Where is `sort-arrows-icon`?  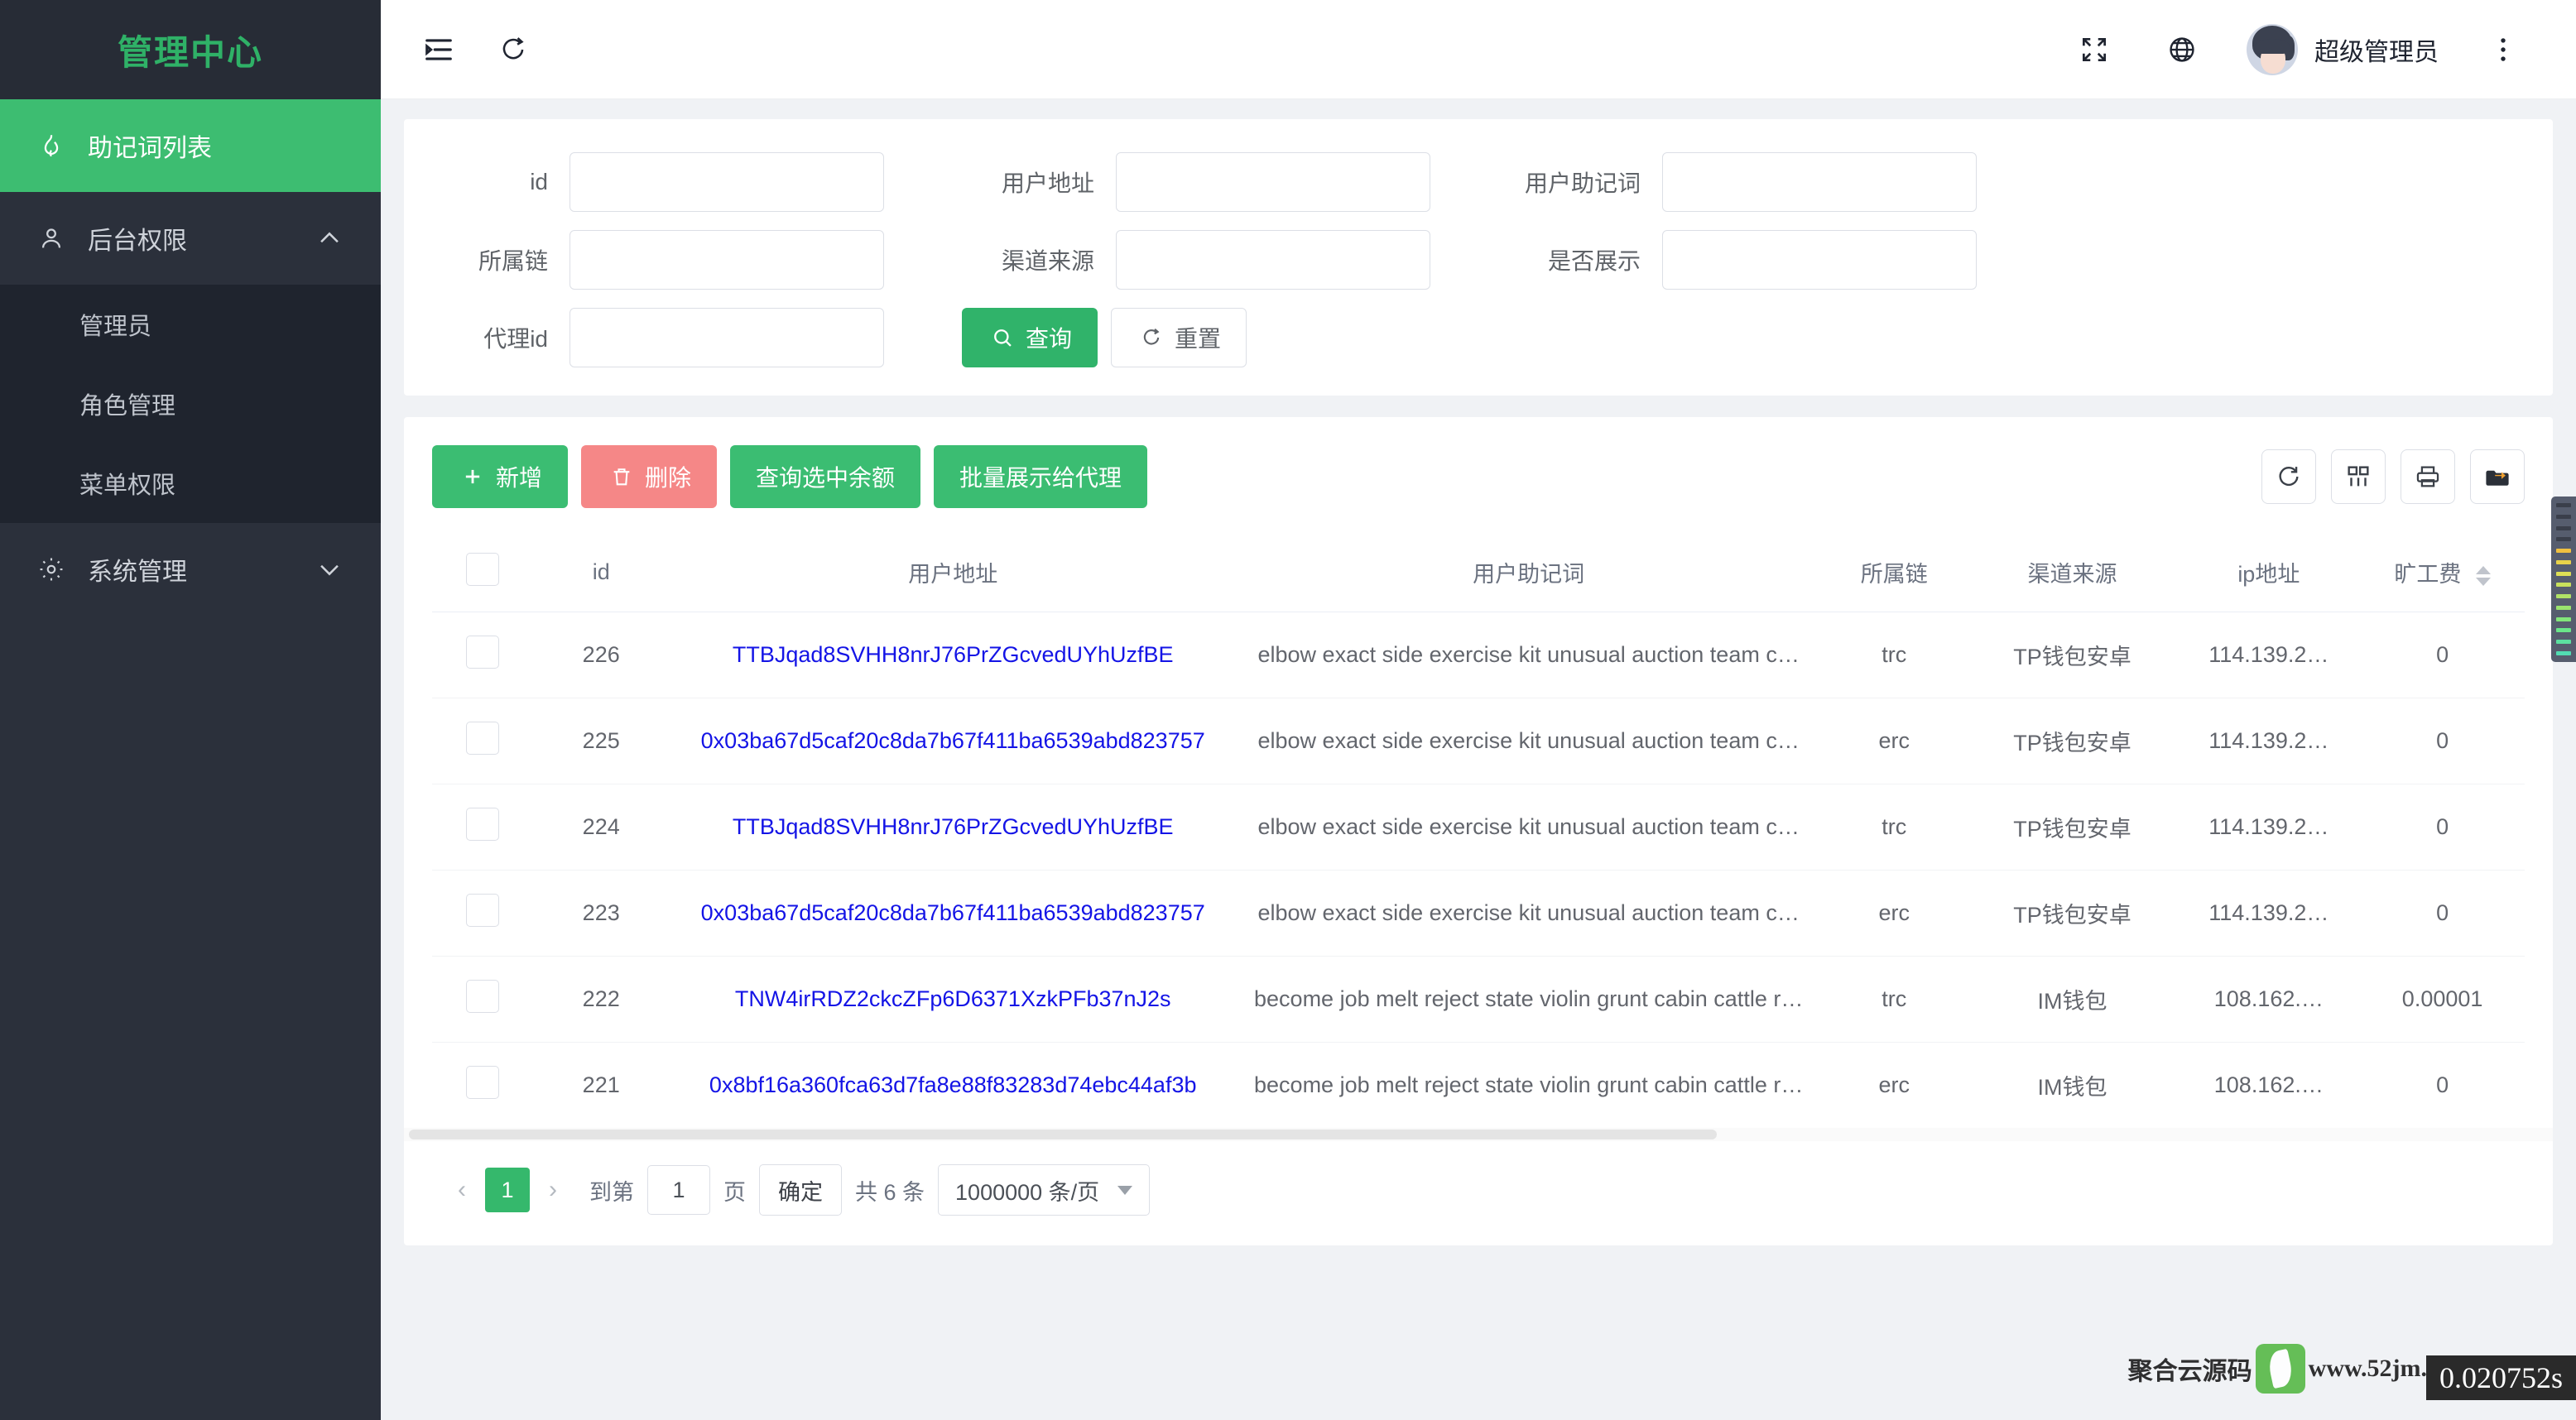 sort-arrows-icon is located at coordinates (2483, 575).